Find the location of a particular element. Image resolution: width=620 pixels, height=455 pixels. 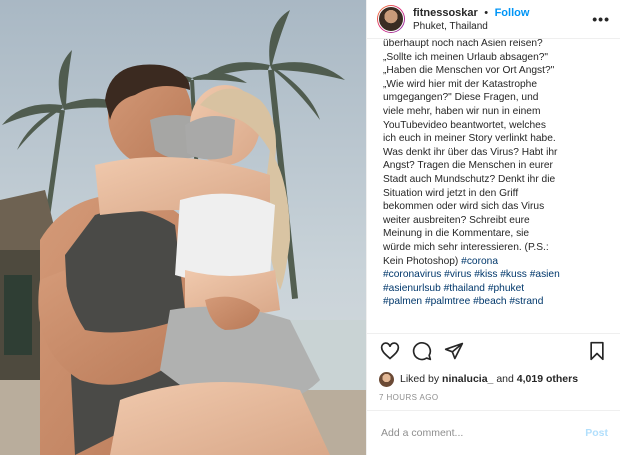

hashtag-link: #thailand is located at coordinates (464, 288).